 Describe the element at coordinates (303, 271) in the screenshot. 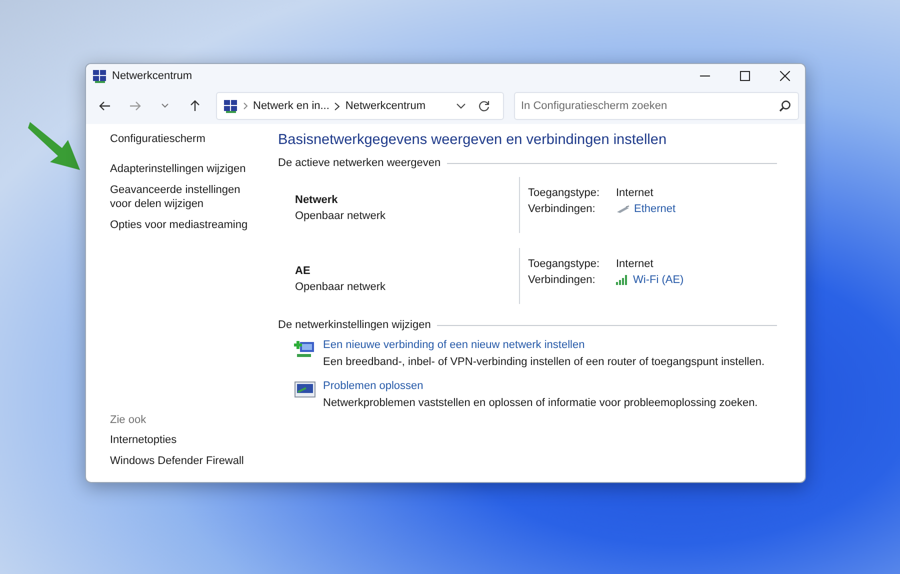

I see `network-name: AE` at that location.